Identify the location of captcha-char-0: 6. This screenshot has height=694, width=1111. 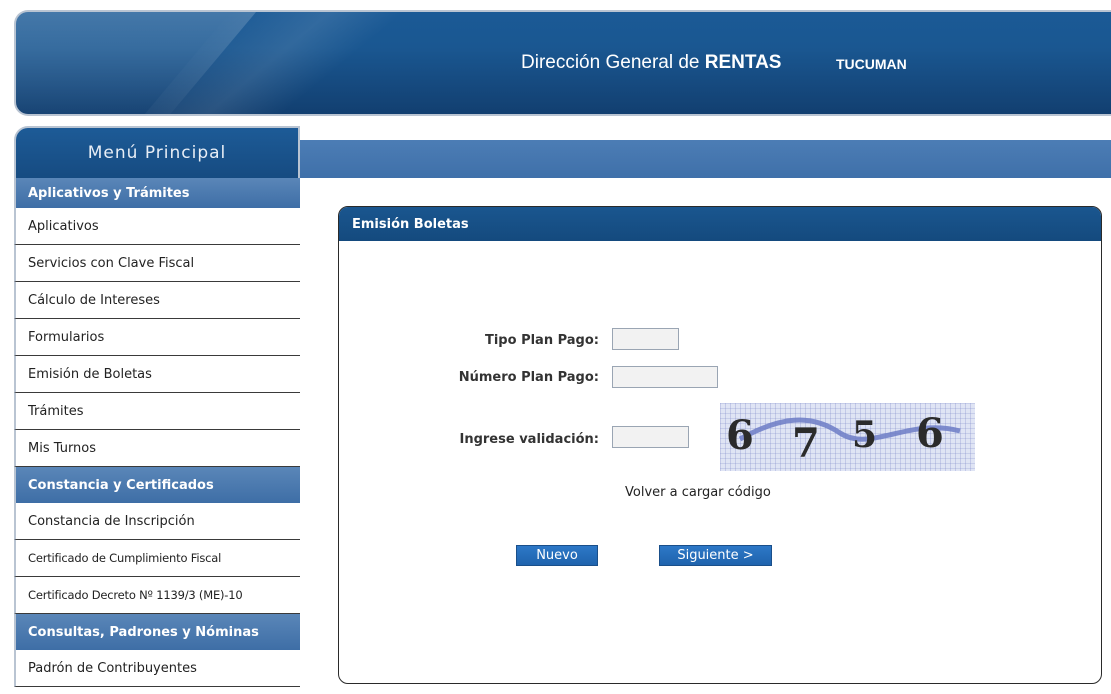
(740, 435).